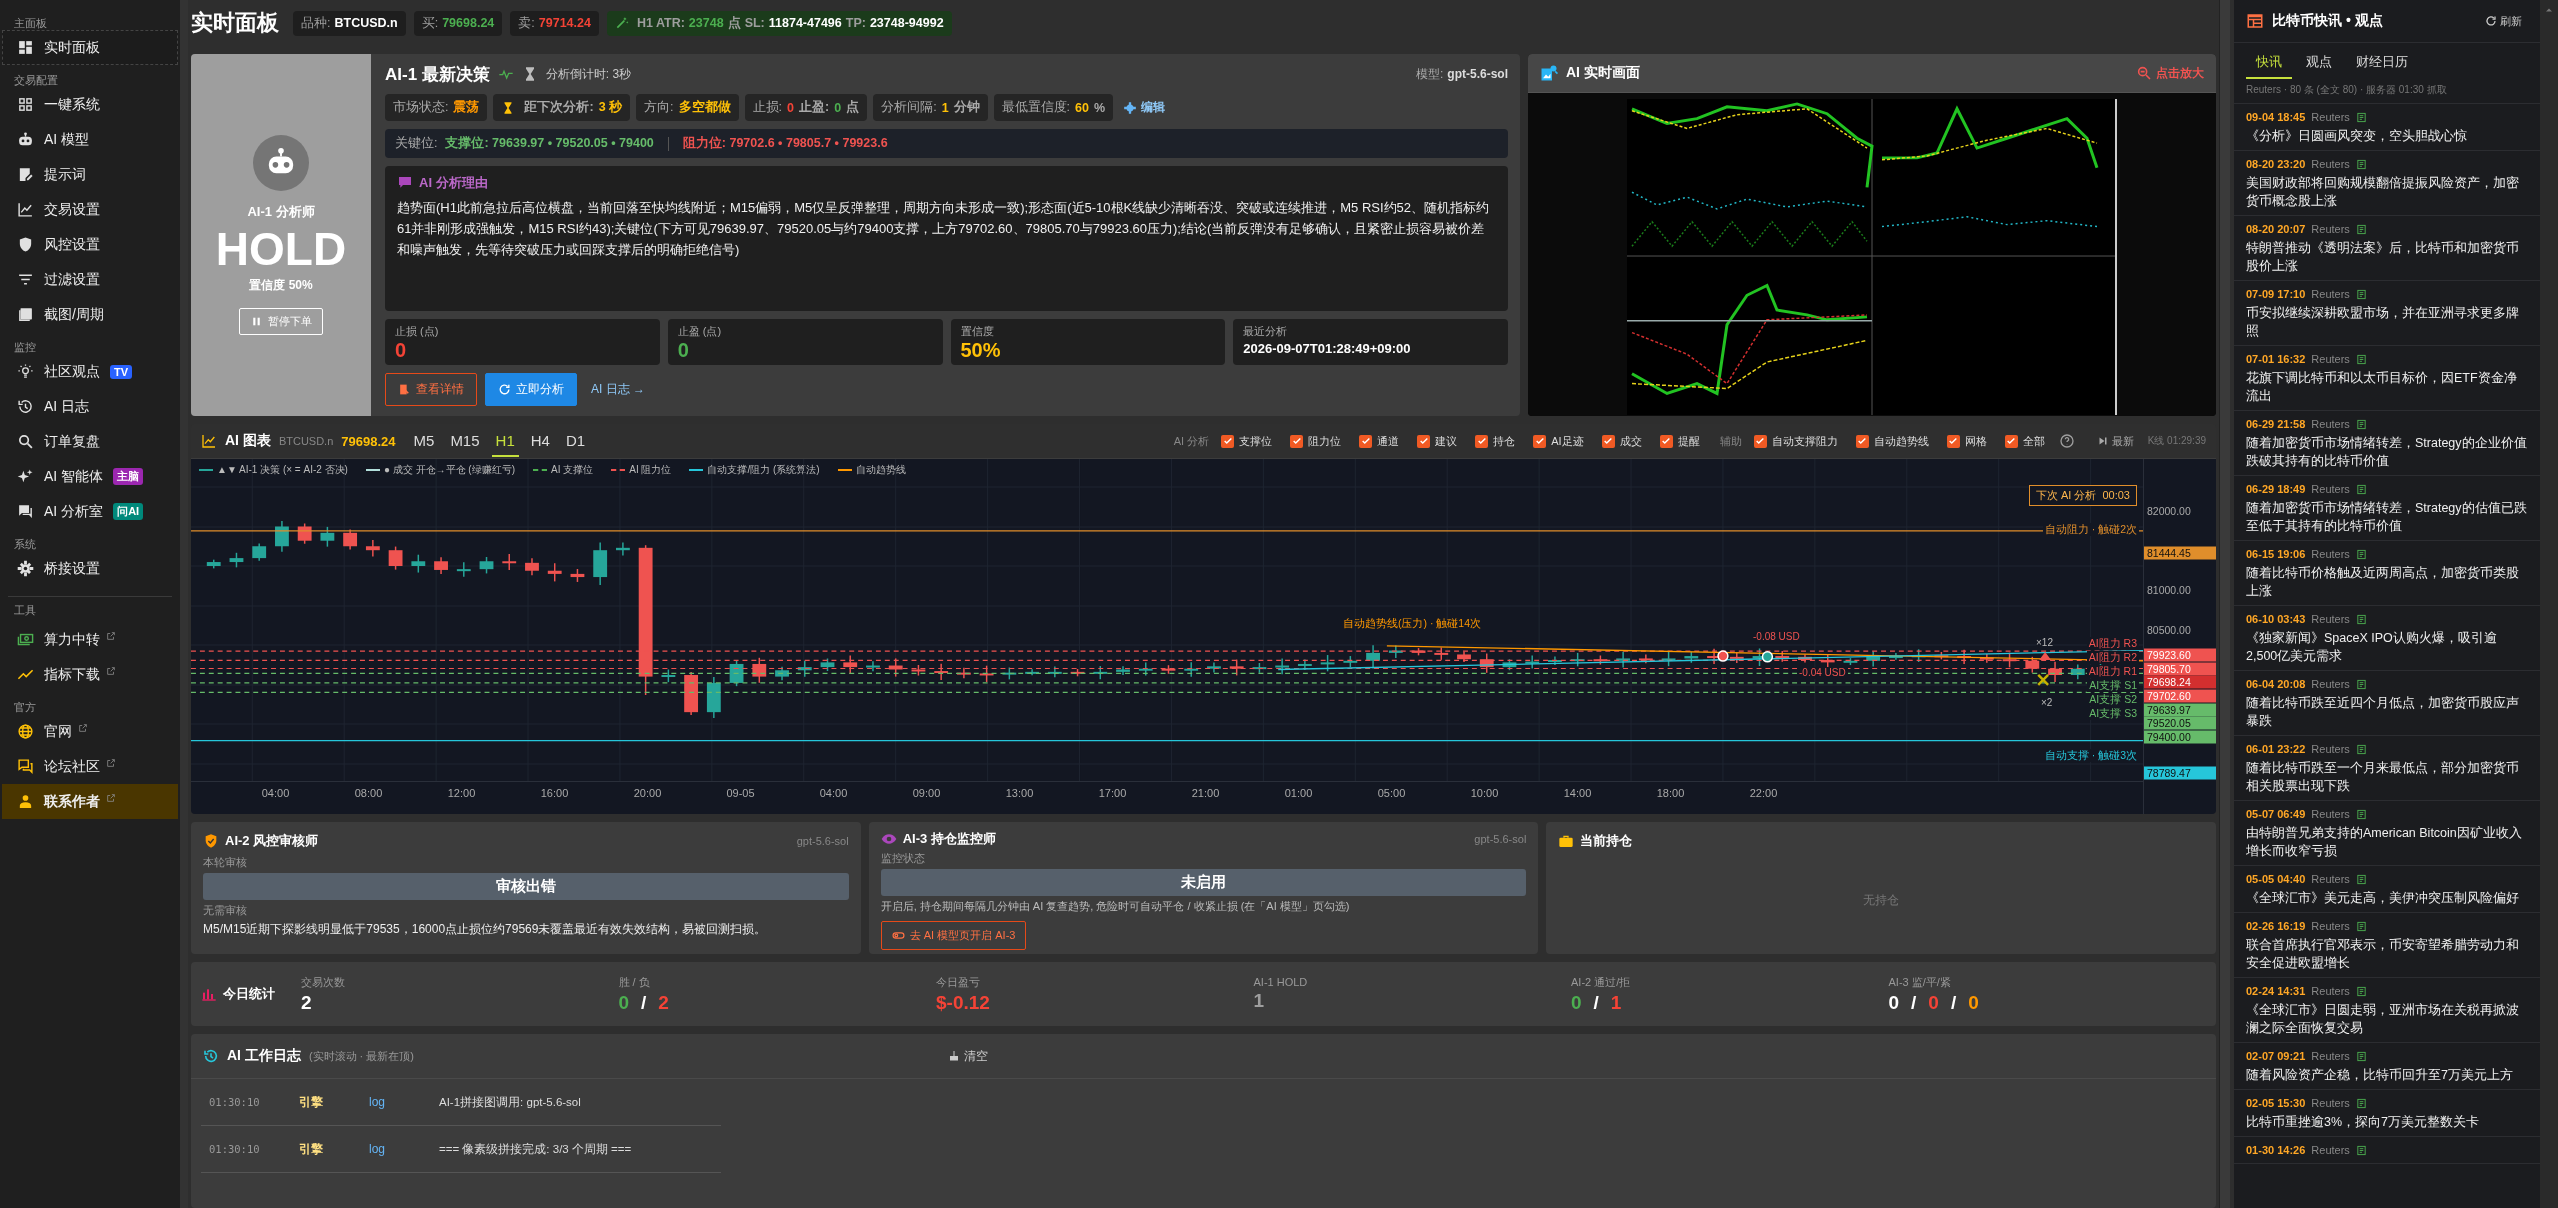 The height and width of the screenshot is (1208, 2558). Describe the element at coordinates (90, 639) in the screenshot. I see `sidebar-item: 算力中转` at that location.